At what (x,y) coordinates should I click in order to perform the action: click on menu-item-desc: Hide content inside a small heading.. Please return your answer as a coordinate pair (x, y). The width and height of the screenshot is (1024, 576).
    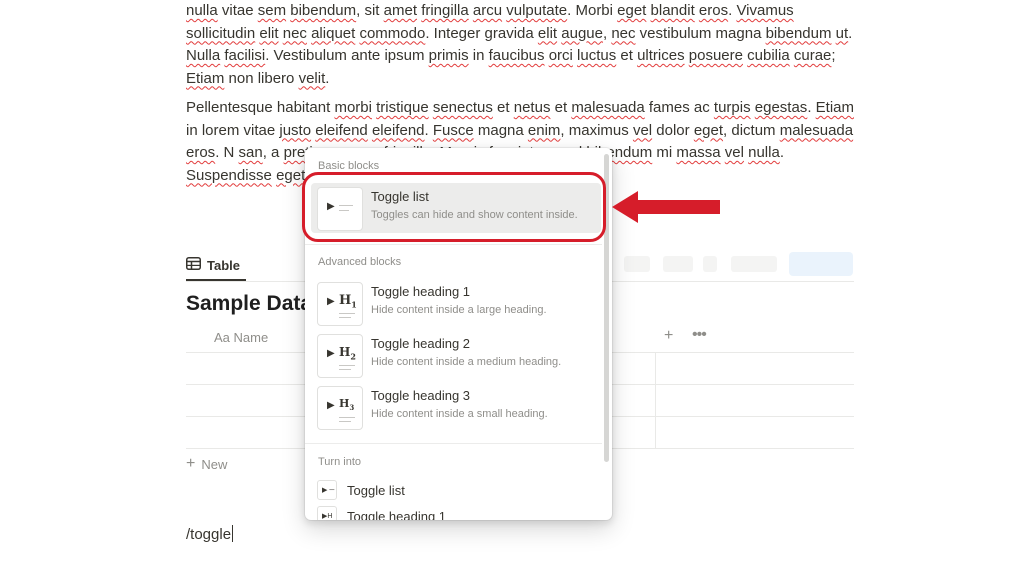
    Looking at the image, I should click on (459, 414).